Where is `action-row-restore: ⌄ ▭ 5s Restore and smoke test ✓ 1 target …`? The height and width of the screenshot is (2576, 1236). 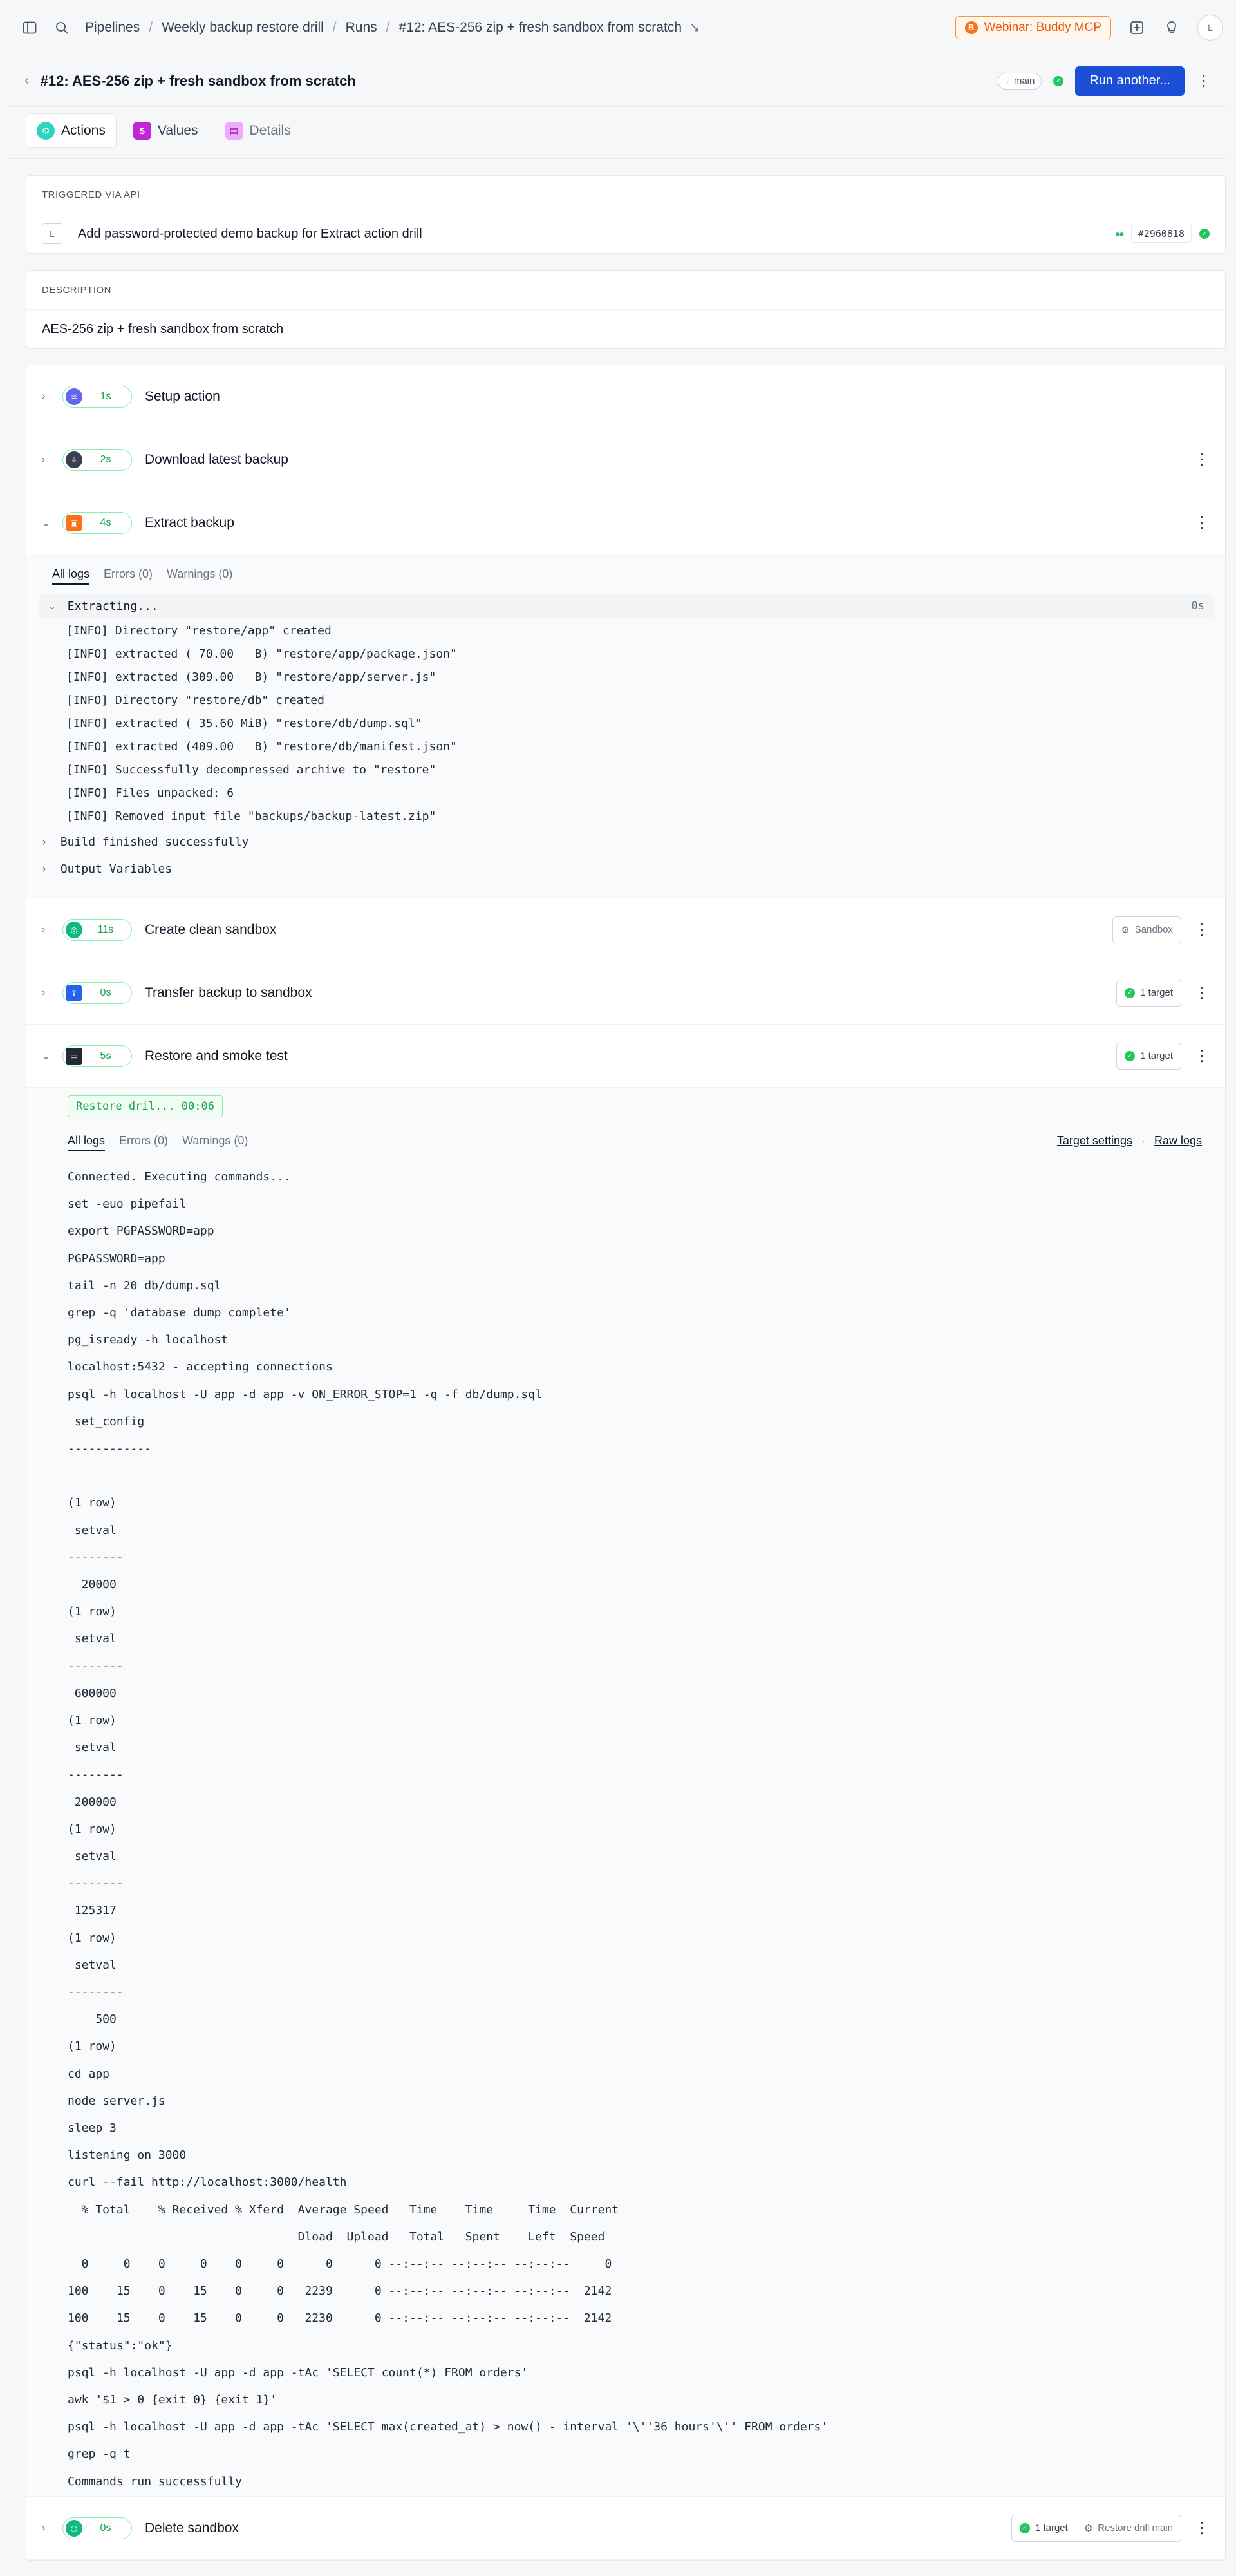 action-row-restore: ⌄ ▭ 5s Restore and smoke test ✓ 1 target … is located at coordinates (625, 1057).